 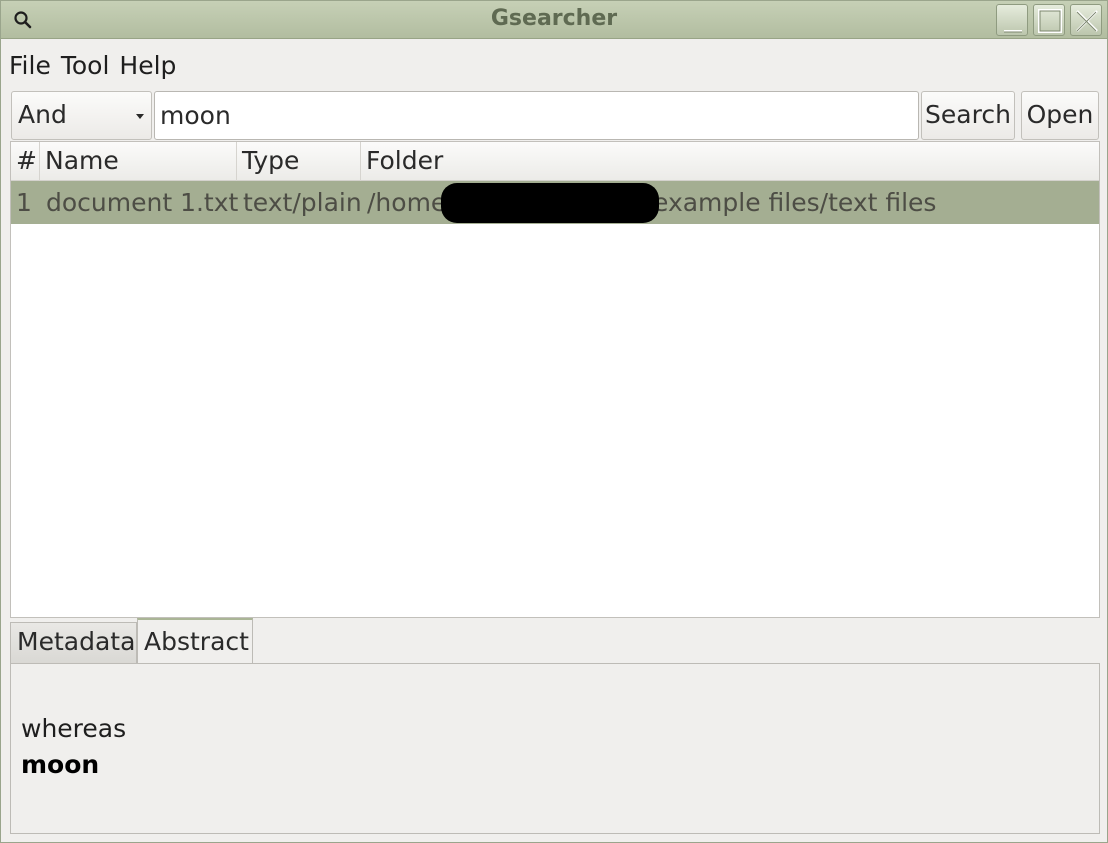 What do you see at coordinates (85, 68) in the screenshot?
I see `menu-tool: Tool` at bounding box center [85, 68].